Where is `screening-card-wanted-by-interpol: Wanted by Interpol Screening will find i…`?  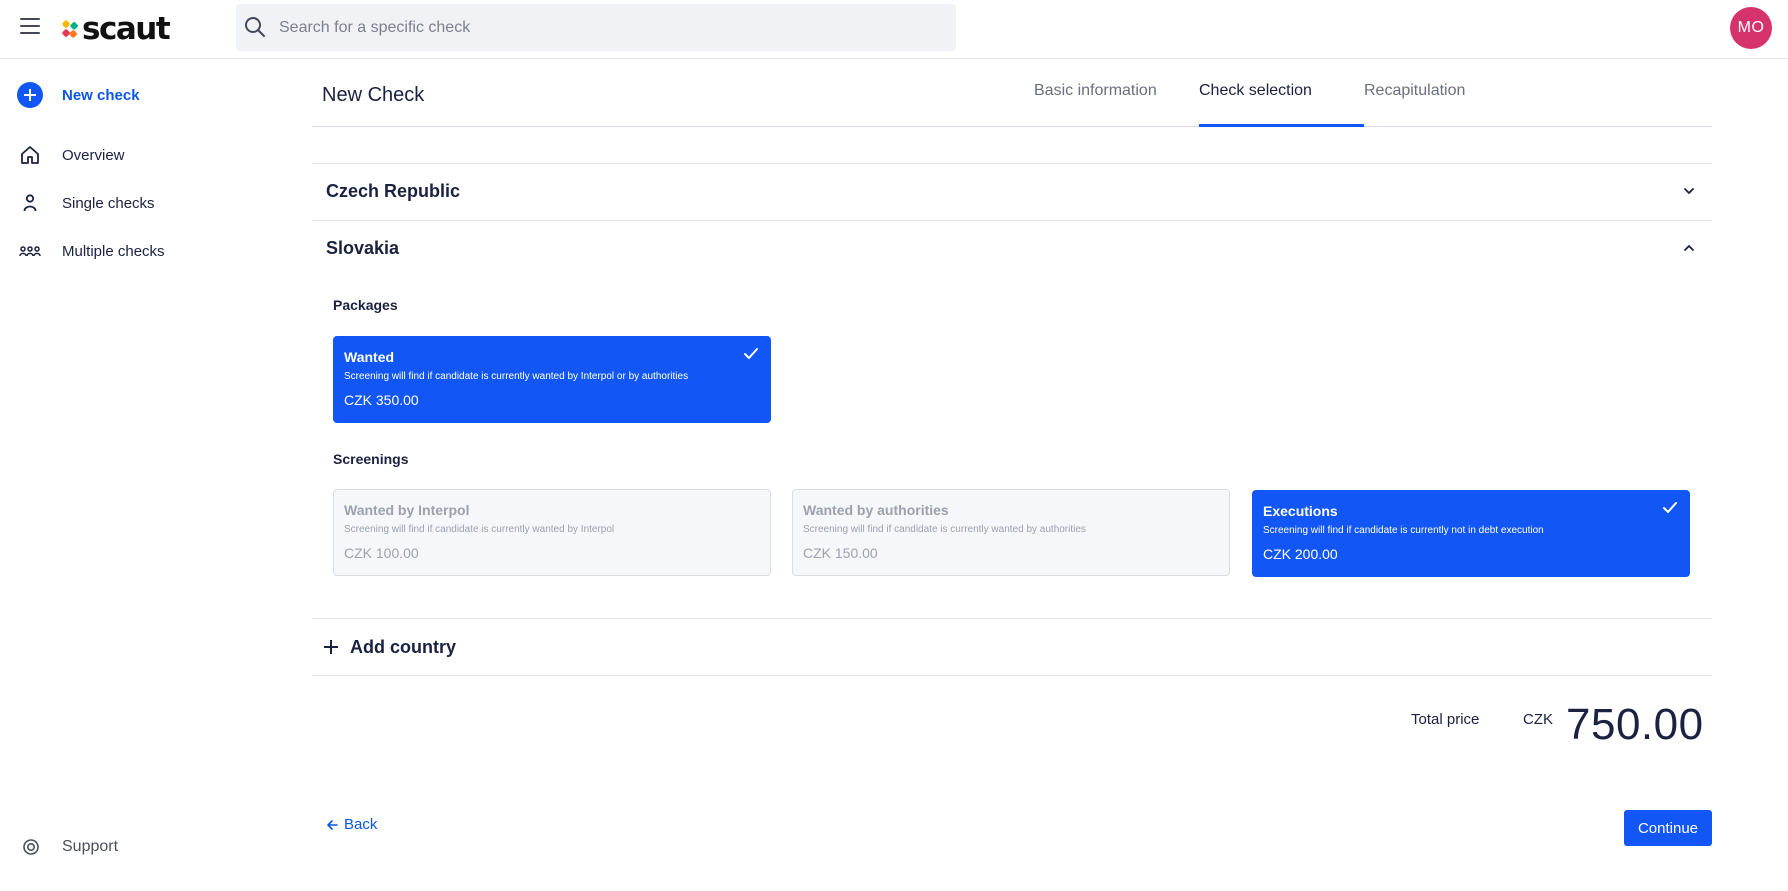
screening-card-wanted-by-interpol: Wanted by Interpol Screening will find i… is located at coordinates (552, 532).